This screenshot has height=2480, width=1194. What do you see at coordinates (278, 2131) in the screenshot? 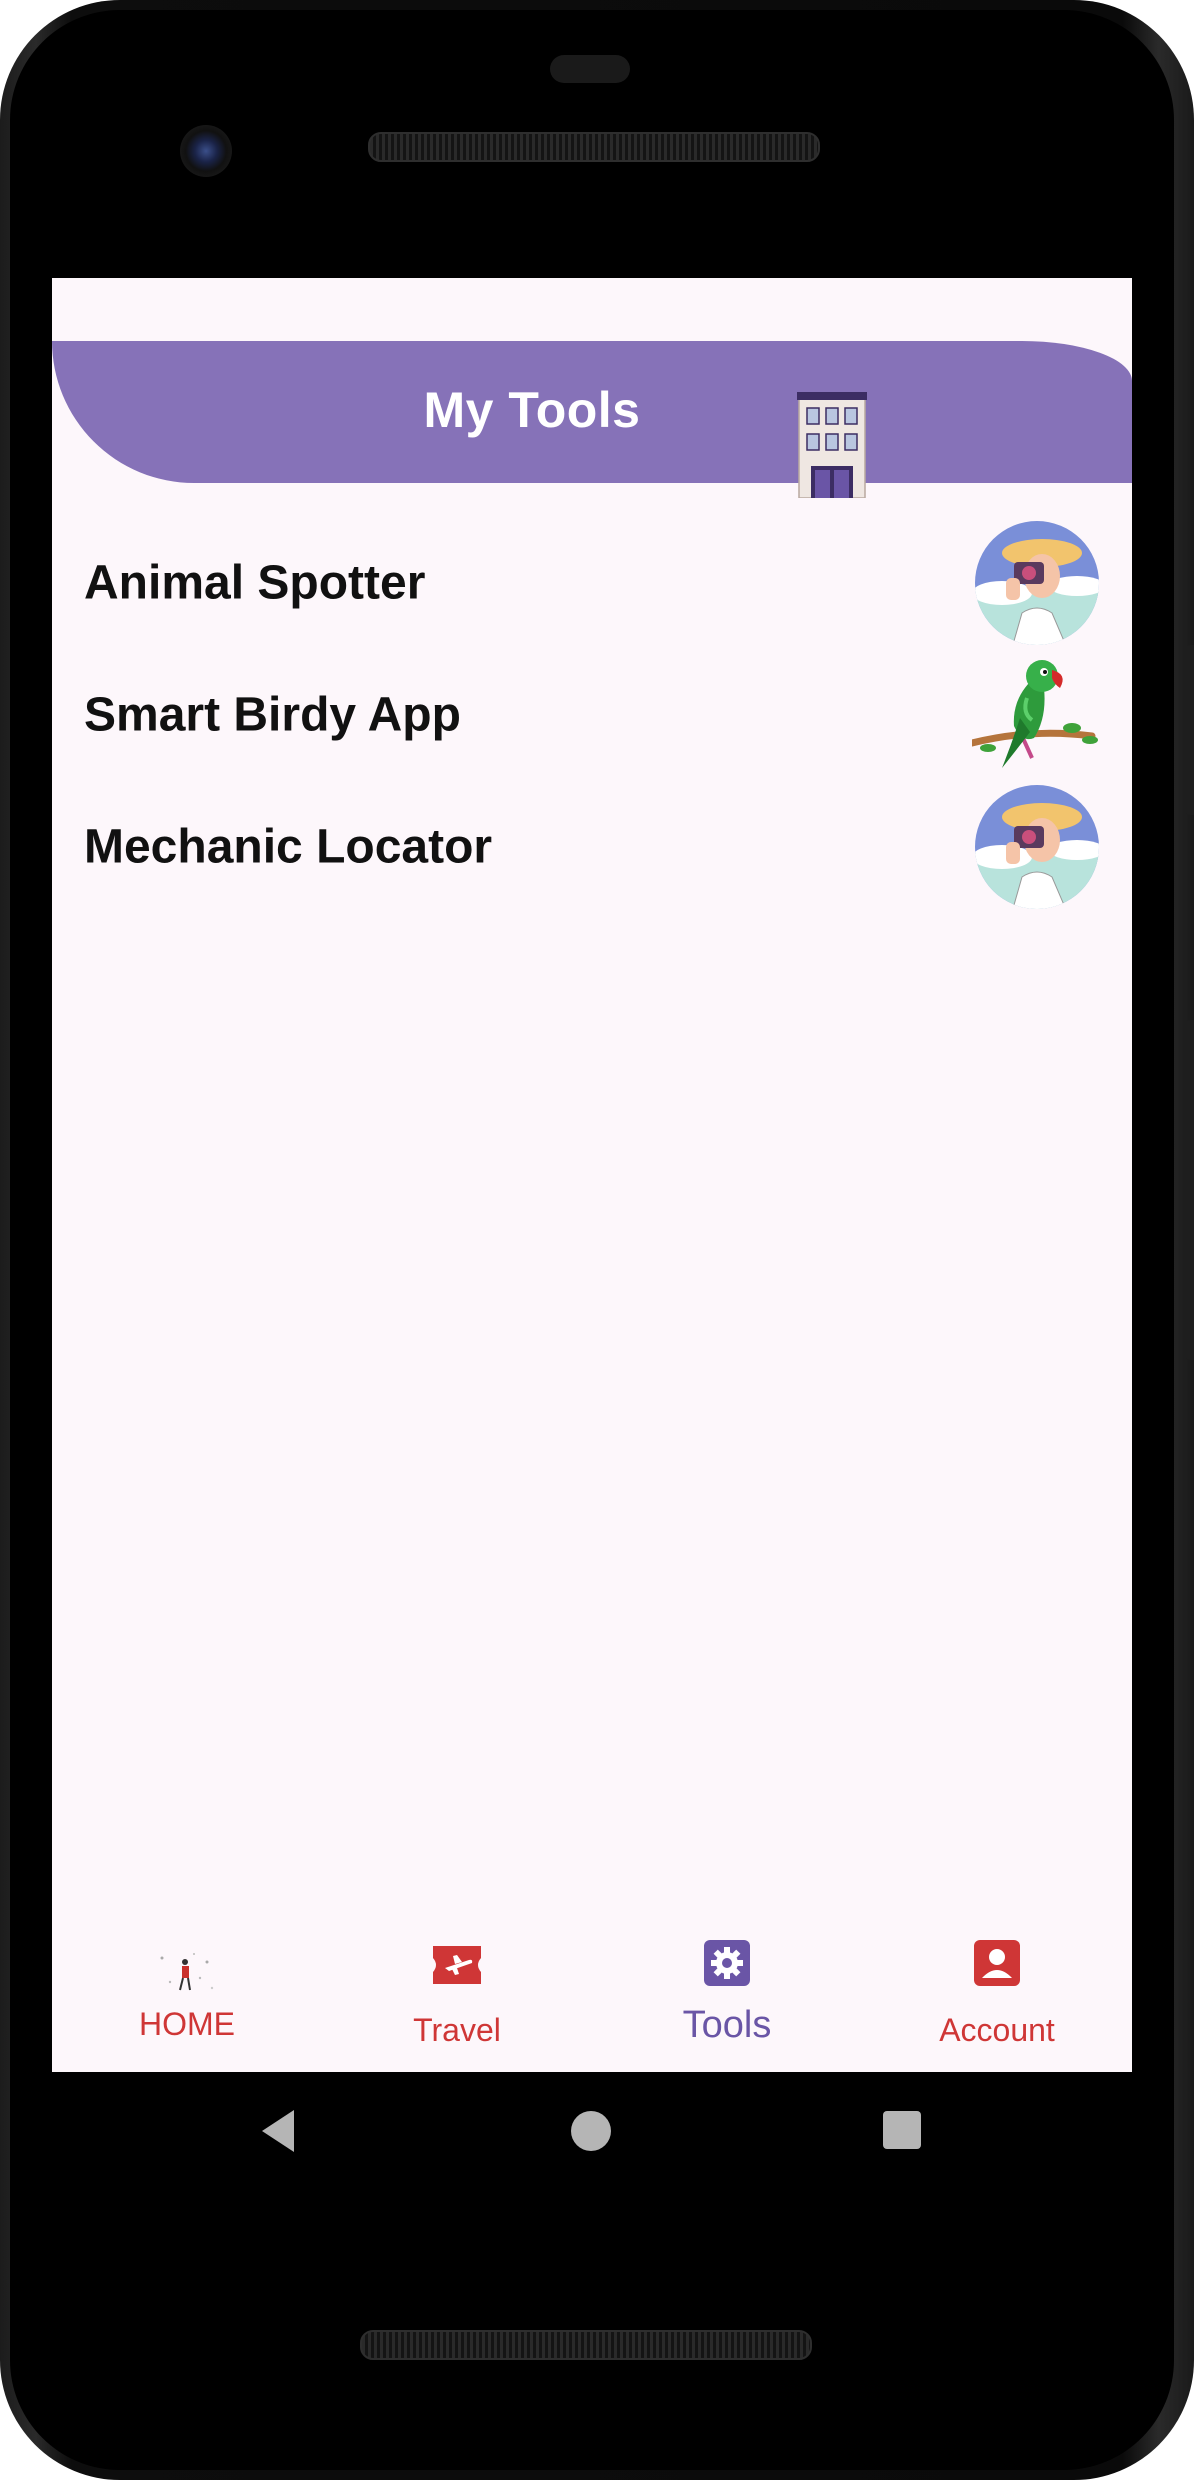
I see `back-icon` at bounding box center [278, 2131].